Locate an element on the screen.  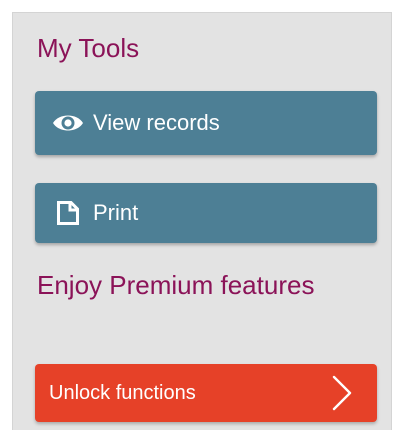
unlock-functions-button: Unlock functions is located at coordinates (206, 393).